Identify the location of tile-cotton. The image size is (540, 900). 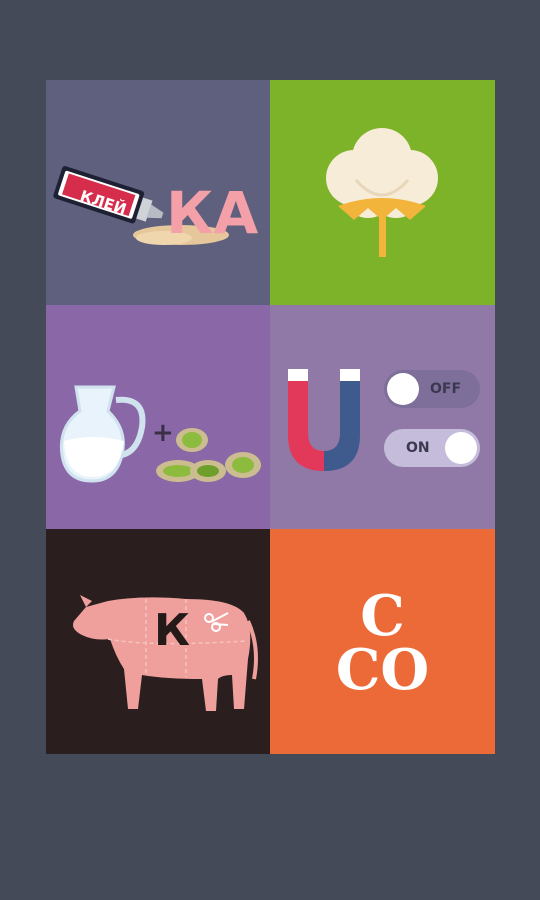
(382, 192).